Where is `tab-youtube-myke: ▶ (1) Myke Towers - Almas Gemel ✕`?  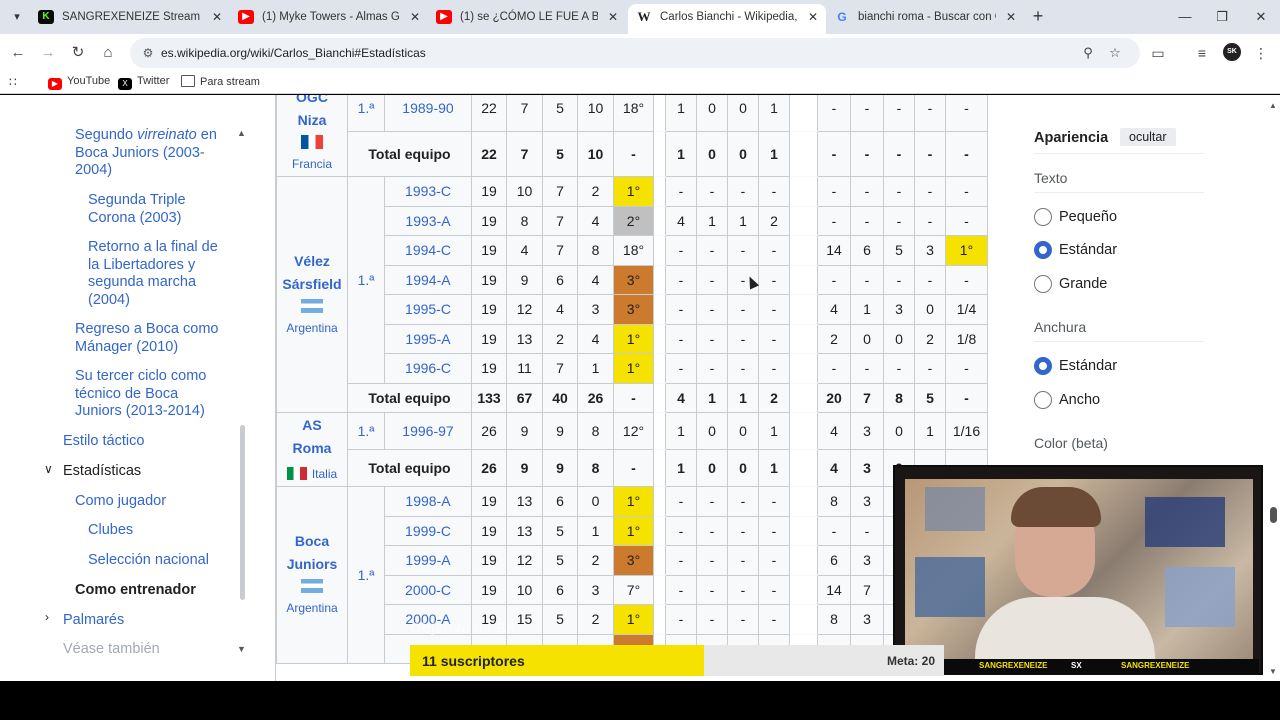 tab-youtube-myke: ▶ (1) Myke Towers - Almas Gemel ✕ is located at coordinates (329, 19).